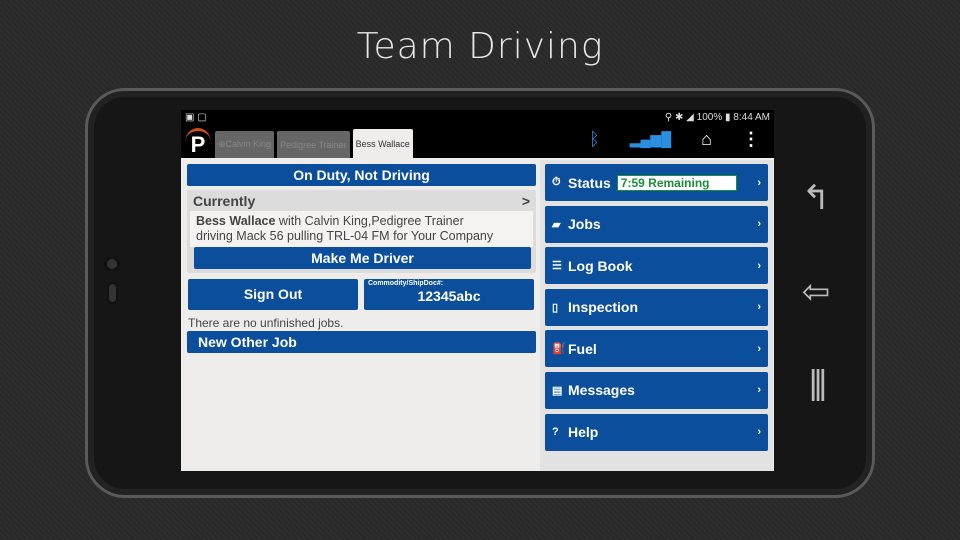 This screenshot has width=960, height=540. I want to click on chevron-right-icon: >, so click(525, 201).